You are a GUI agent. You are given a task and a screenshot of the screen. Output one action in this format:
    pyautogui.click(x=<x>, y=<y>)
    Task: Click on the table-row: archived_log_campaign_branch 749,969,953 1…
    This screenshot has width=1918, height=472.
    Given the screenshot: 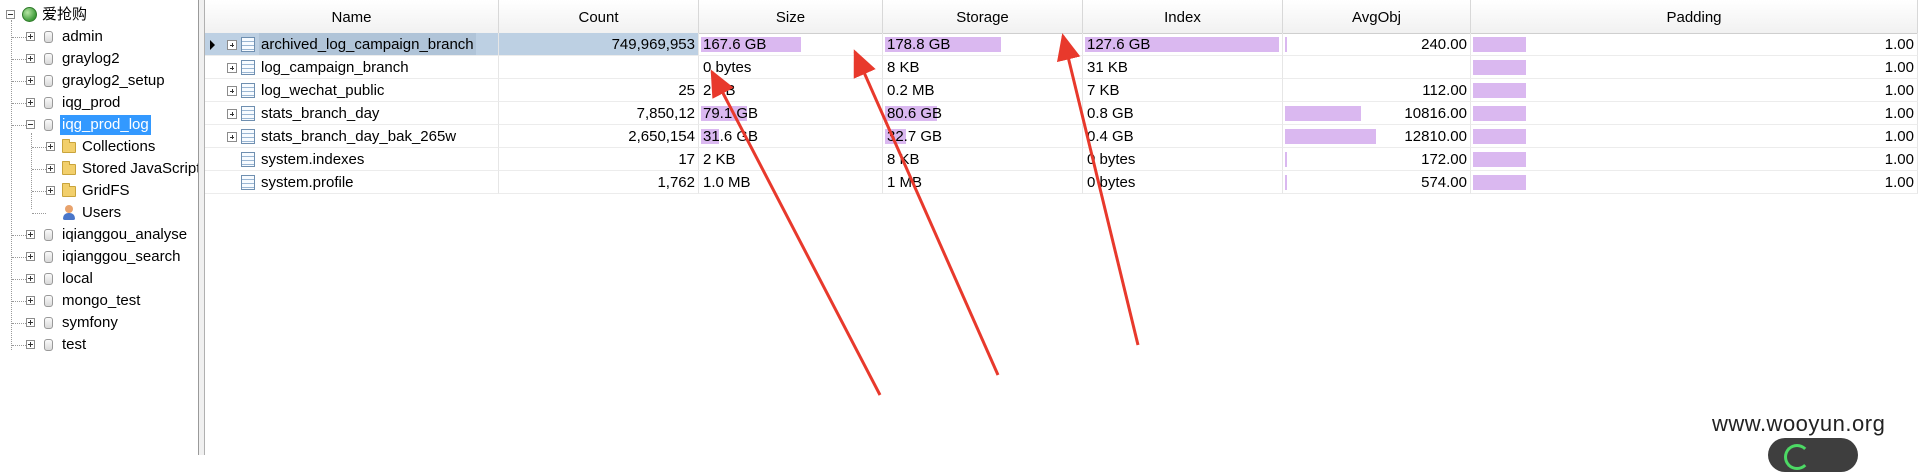 What is the action you would take?
    pyautogui.click(x=1061, y=44)
    